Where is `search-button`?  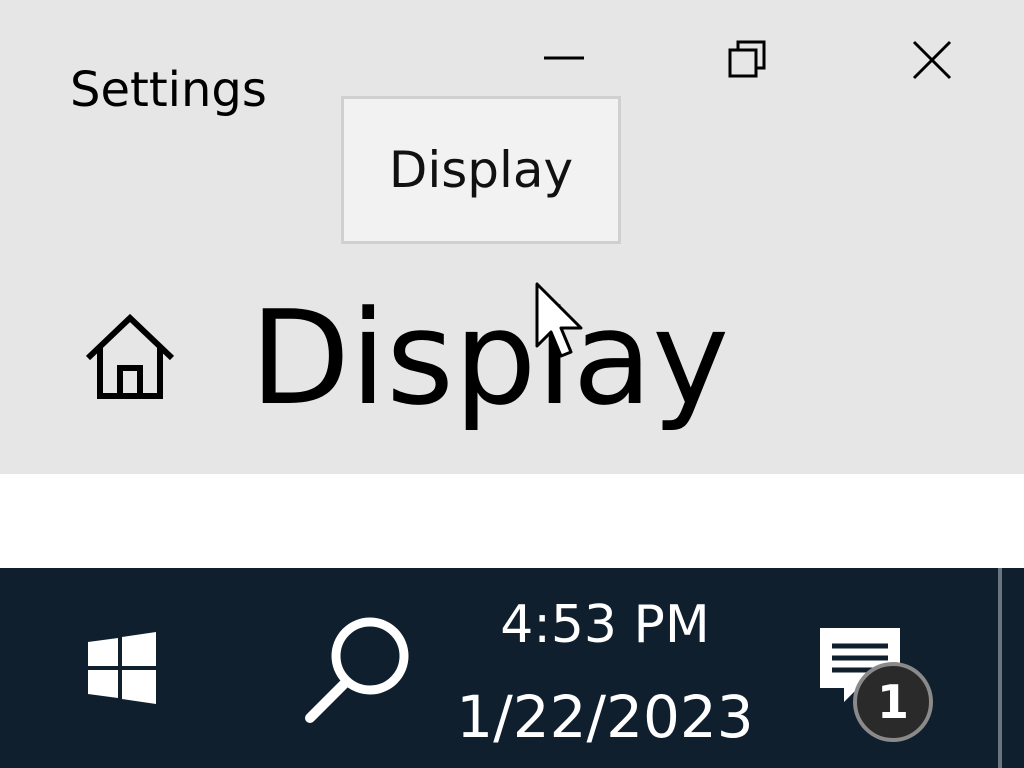 search-button is located at coordinates (360, 670).